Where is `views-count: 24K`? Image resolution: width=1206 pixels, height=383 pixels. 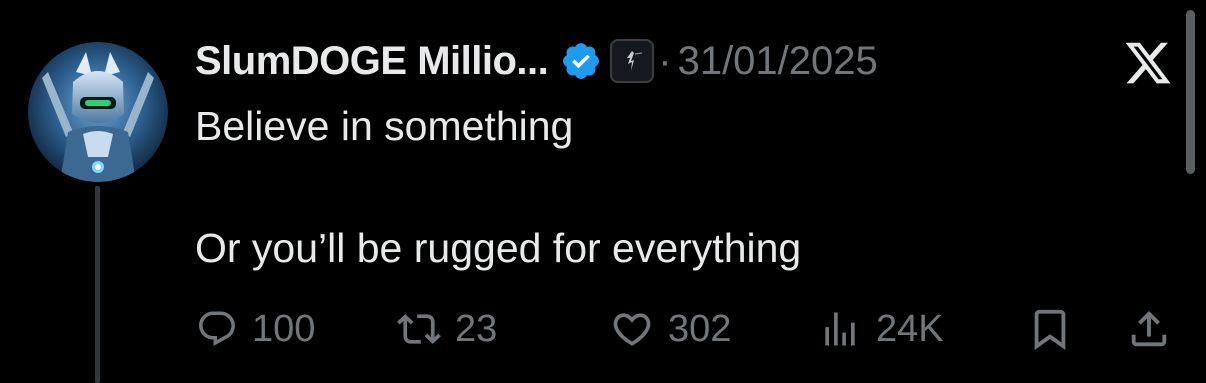
views-count: 24K is located at coordinates (910, 328).